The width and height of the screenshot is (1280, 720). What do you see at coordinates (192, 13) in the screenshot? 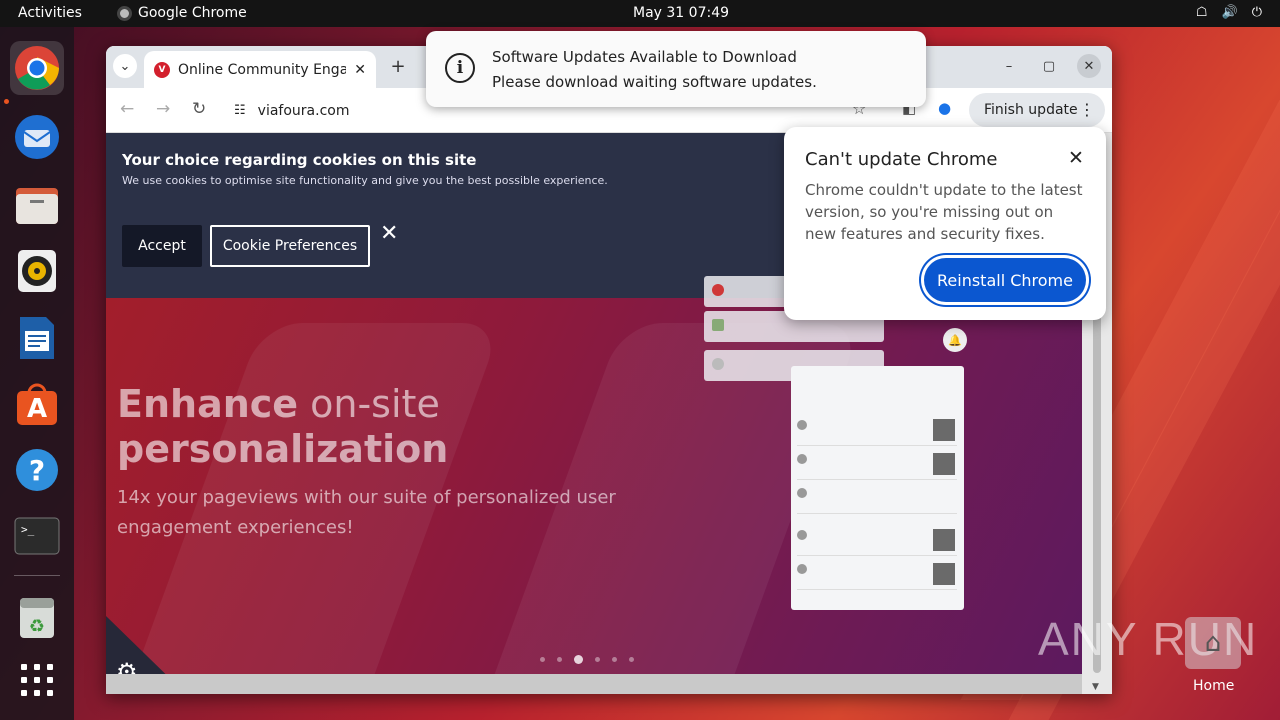
I see `app-menu-label: Google Chrome` at bounding box center [192, 13].